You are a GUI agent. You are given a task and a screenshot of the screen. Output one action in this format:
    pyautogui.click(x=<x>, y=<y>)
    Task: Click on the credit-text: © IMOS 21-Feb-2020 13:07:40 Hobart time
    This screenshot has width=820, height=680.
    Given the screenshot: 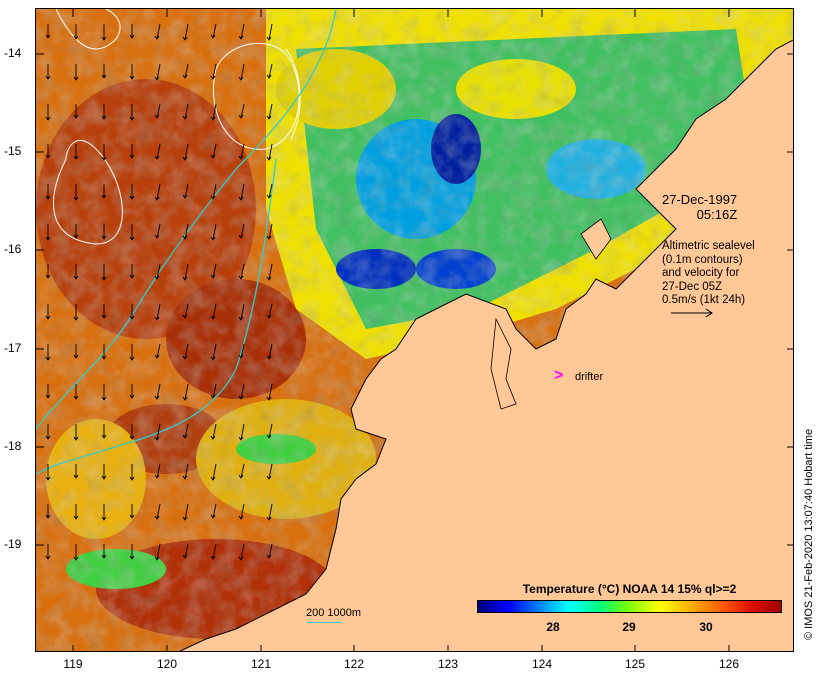 What is the action you would take?
    pyautogui.click(x=809, y=534)
    